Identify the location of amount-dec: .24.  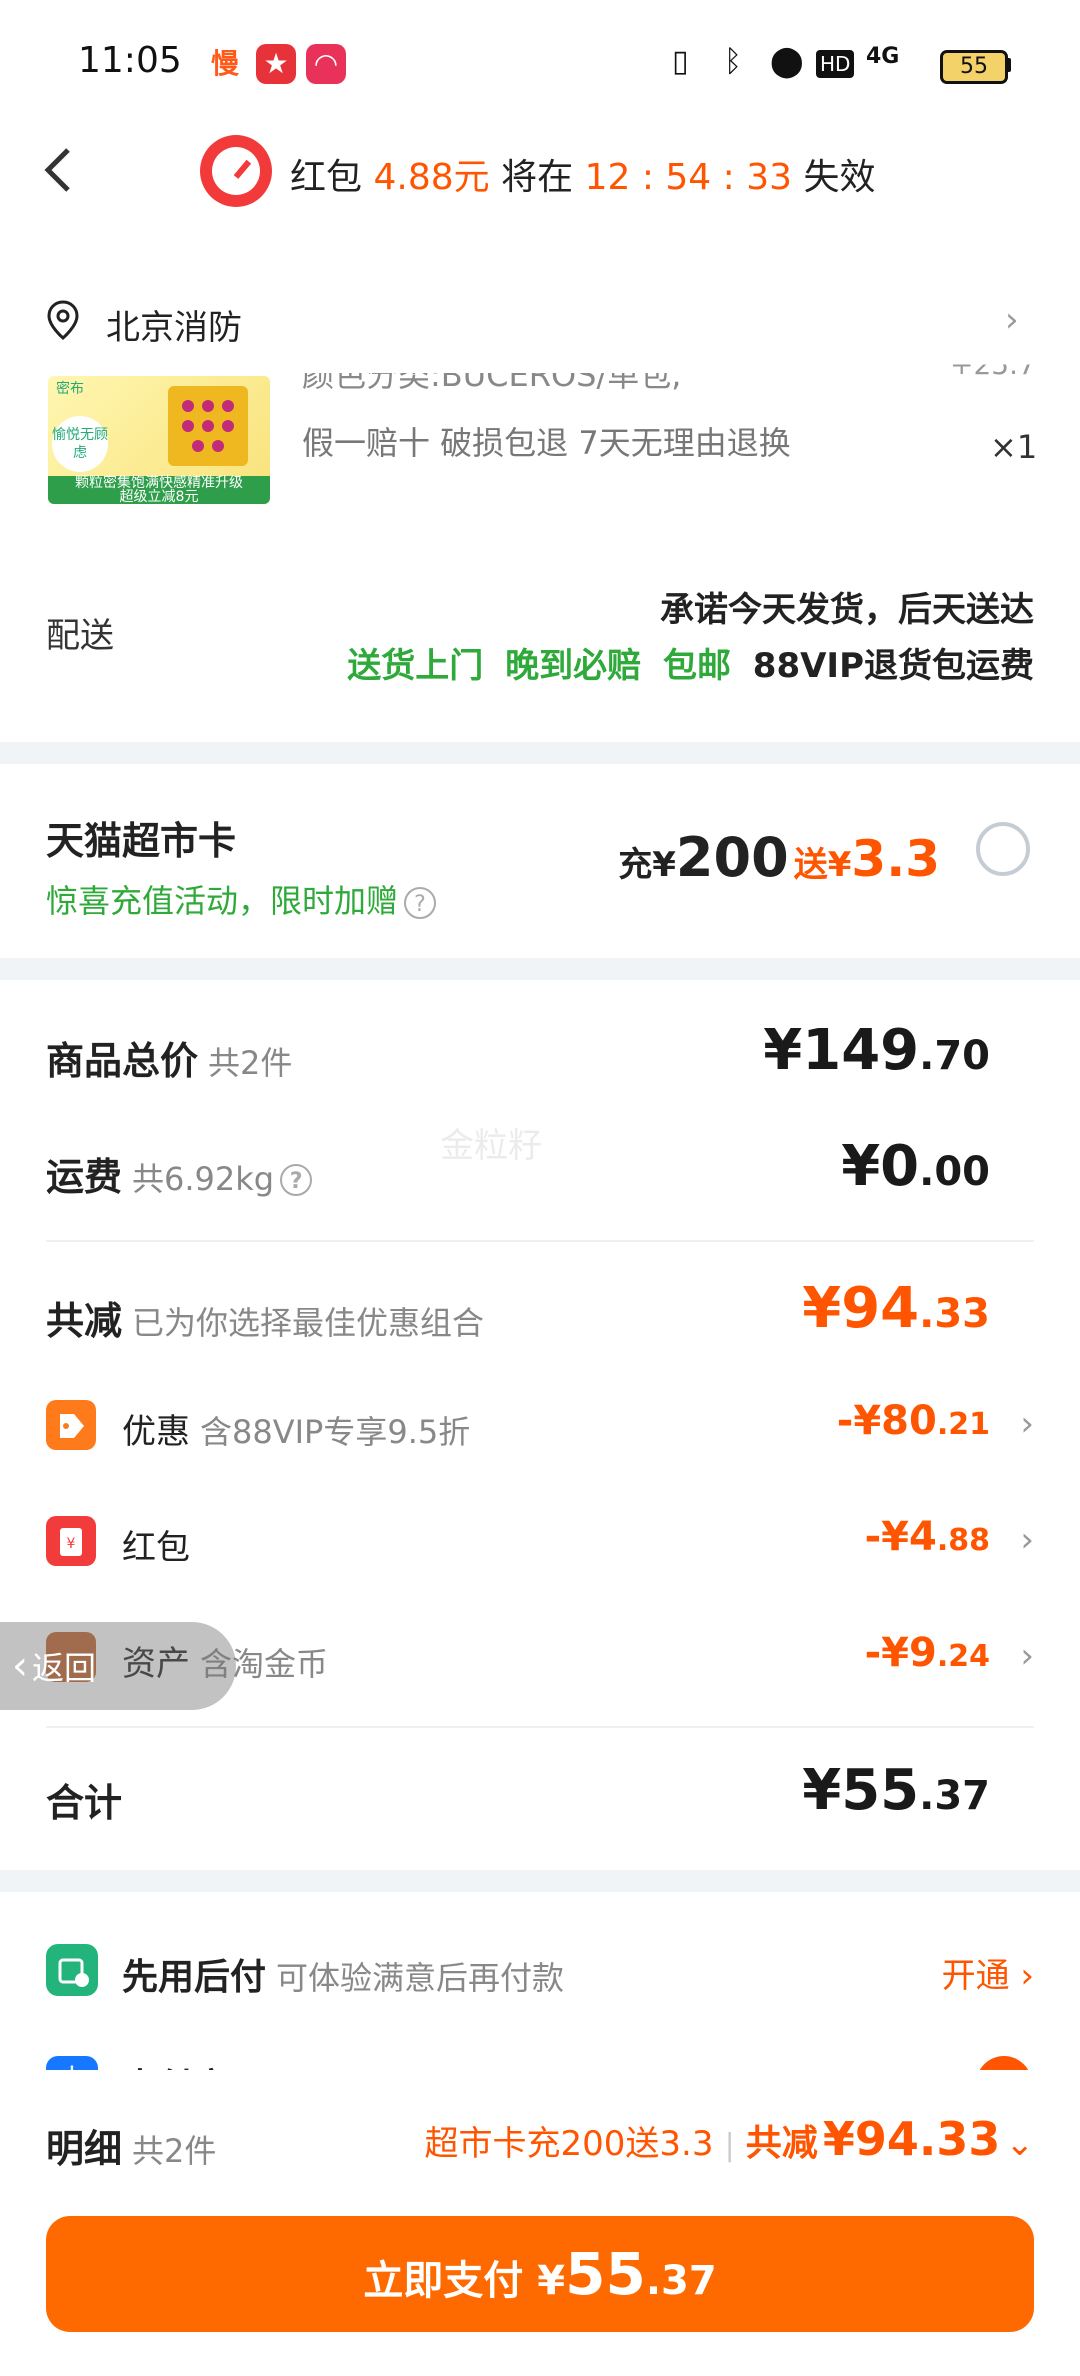
(963, 1656).